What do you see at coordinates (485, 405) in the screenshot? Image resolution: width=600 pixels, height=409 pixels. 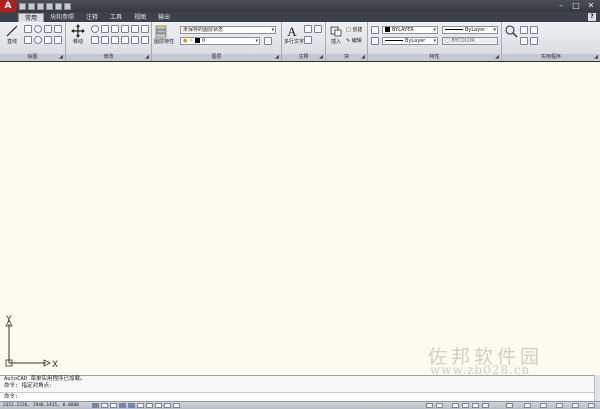 I see `showmotion-icon` at bounding box center [485, 405].